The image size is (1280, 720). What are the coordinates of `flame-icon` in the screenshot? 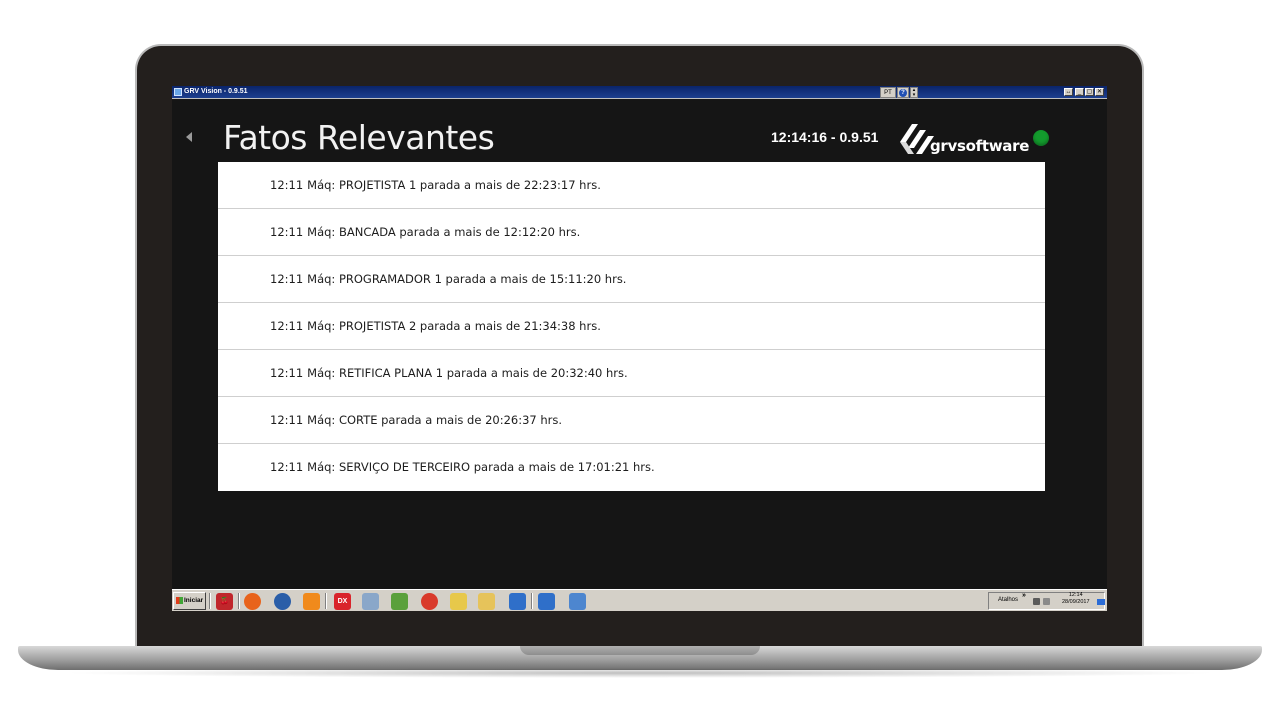 It's located at (311, 601).